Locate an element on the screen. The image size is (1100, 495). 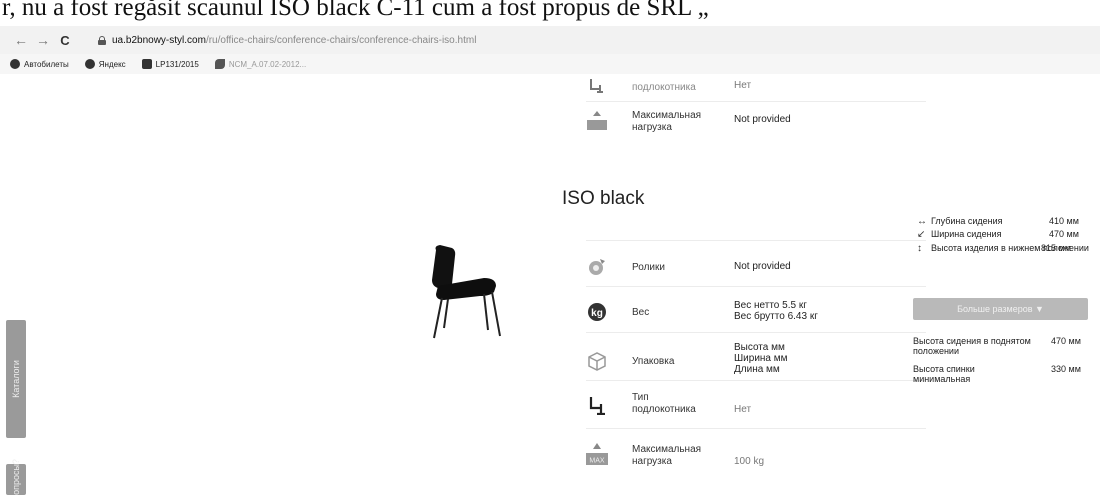
weight-icon: kg is located at coordinates (597, 312).